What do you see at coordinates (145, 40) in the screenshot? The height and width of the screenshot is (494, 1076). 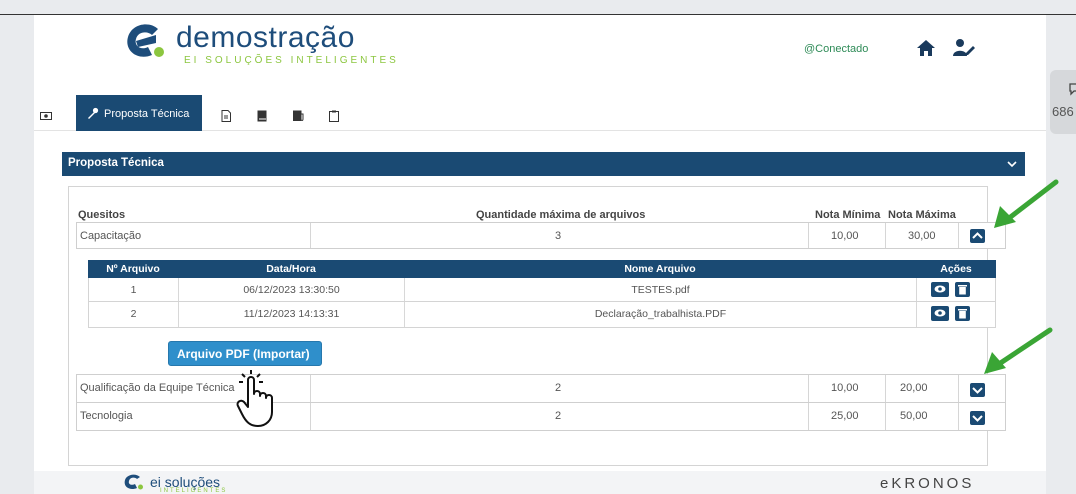 I see `brand-logo-icon` at bounding box center [145, 40].